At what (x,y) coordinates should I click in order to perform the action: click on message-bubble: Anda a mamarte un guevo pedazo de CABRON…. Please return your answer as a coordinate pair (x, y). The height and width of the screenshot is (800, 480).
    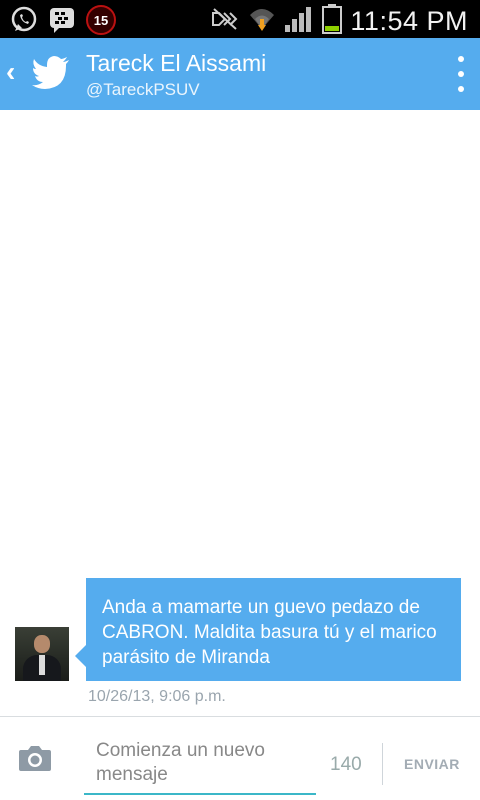
    Looking at the image, I should click on (273, 629).